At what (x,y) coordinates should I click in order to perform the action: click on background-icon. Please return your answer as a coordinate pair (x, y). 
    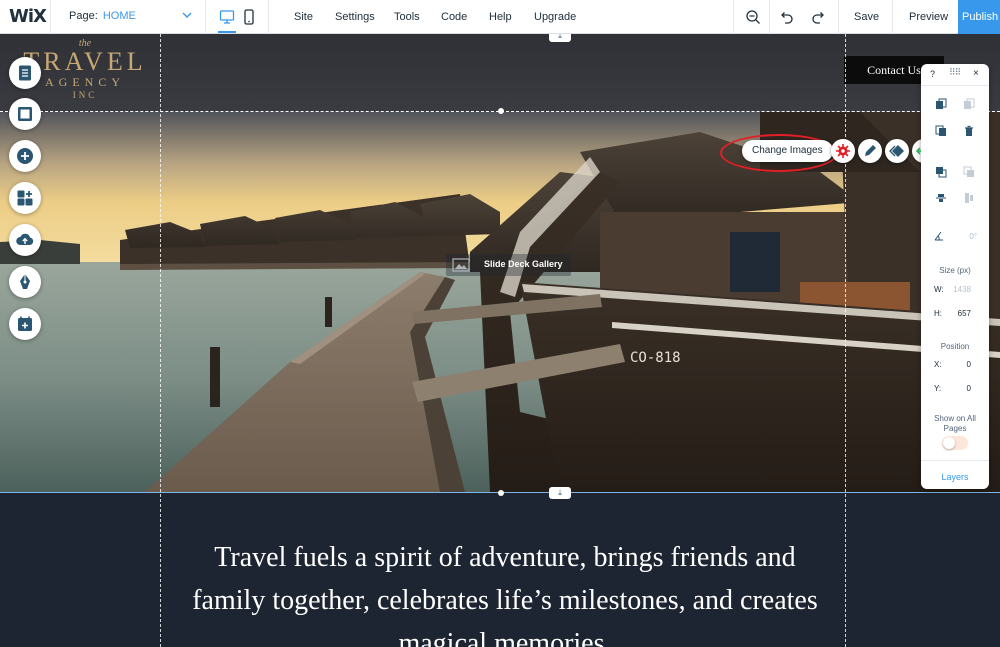
    Looking at the image, I should click on (25, 114).